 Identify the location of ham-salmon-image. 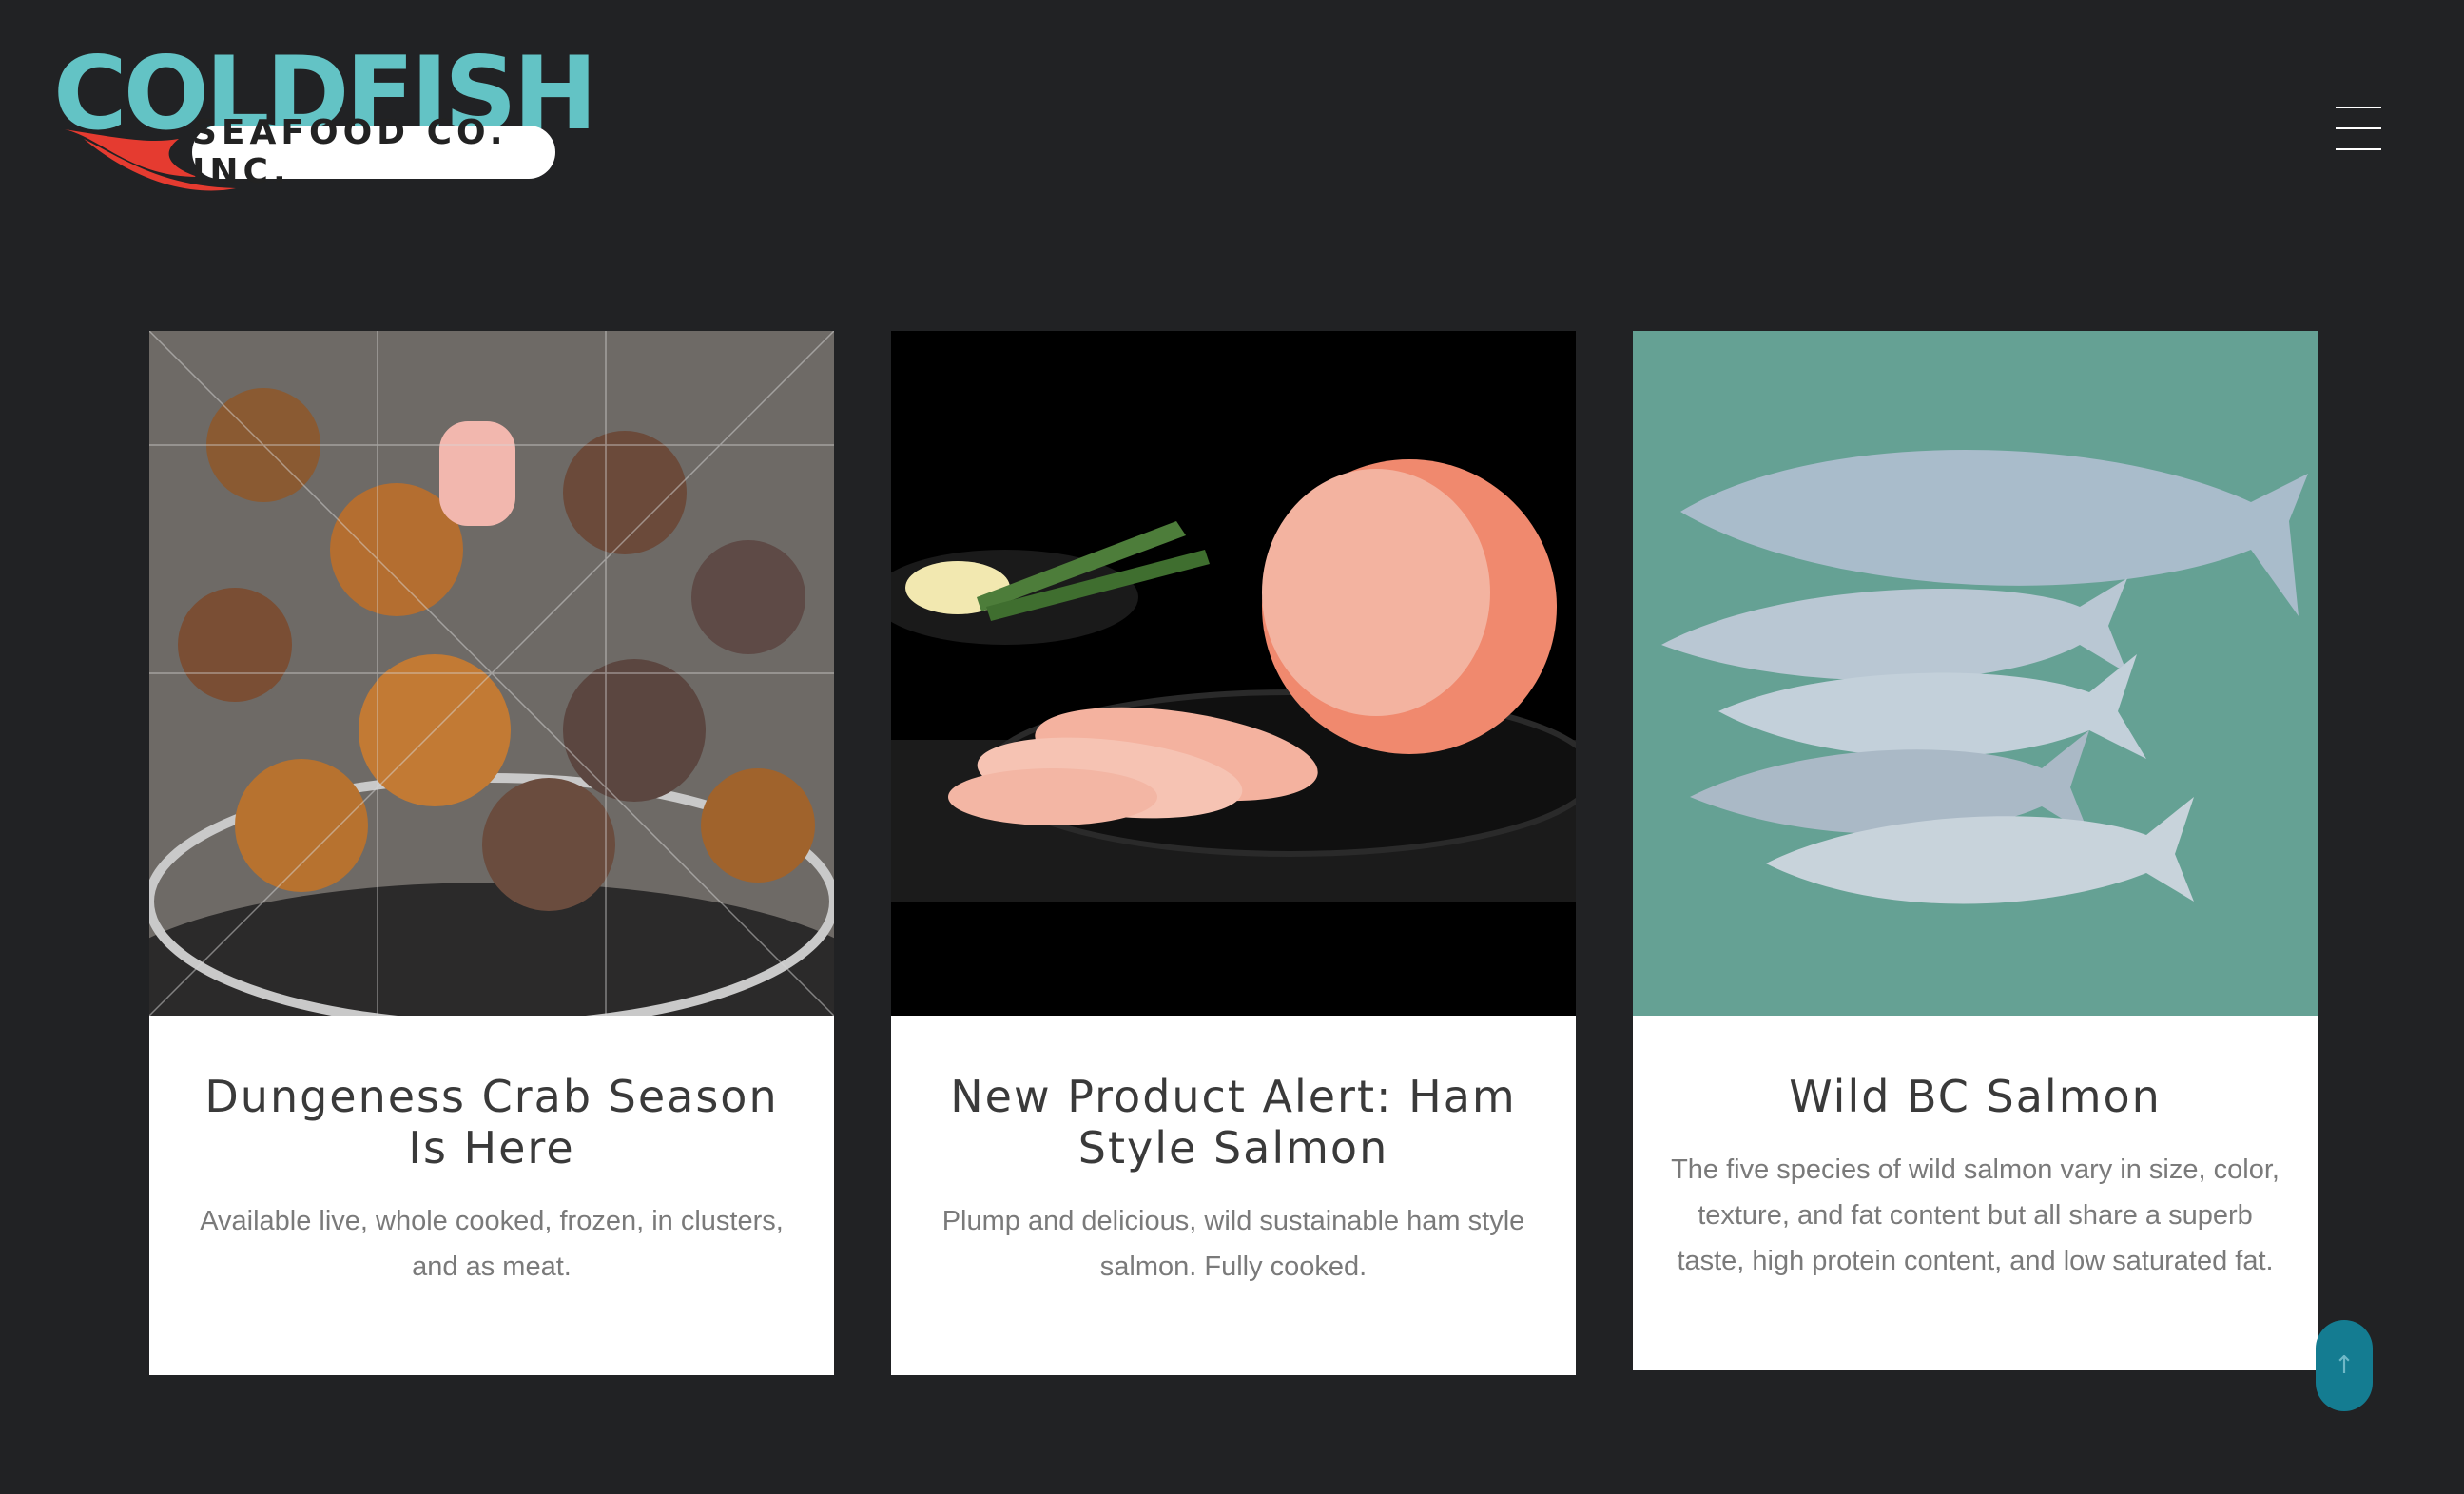
(1233, 673).